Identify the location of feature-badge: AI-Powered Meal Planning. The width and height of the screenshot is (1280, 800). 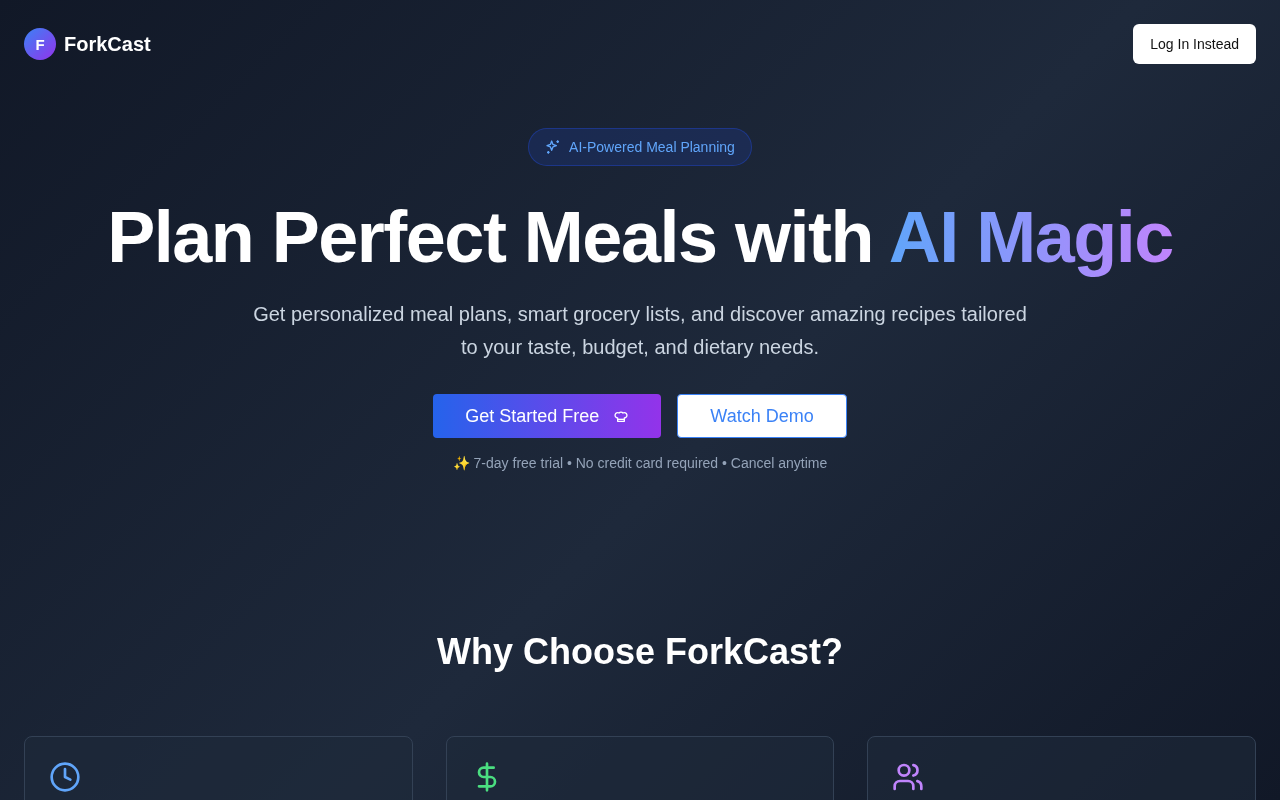
(640, 147).